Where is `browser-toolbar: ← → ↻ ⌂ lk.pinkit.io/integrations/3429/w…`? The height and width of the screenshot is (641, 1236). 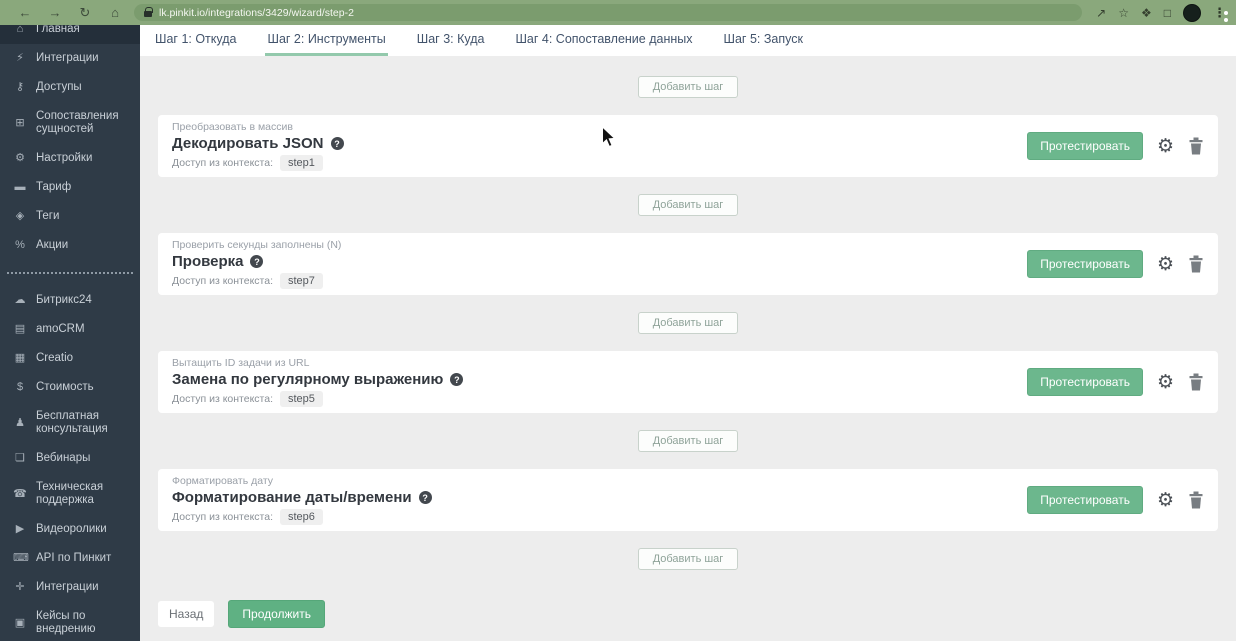
browser-toolbar: ← → ↻ ⌂ lk.pinkit.io/integrations/3429/w… is located at coordinates (618, 12).